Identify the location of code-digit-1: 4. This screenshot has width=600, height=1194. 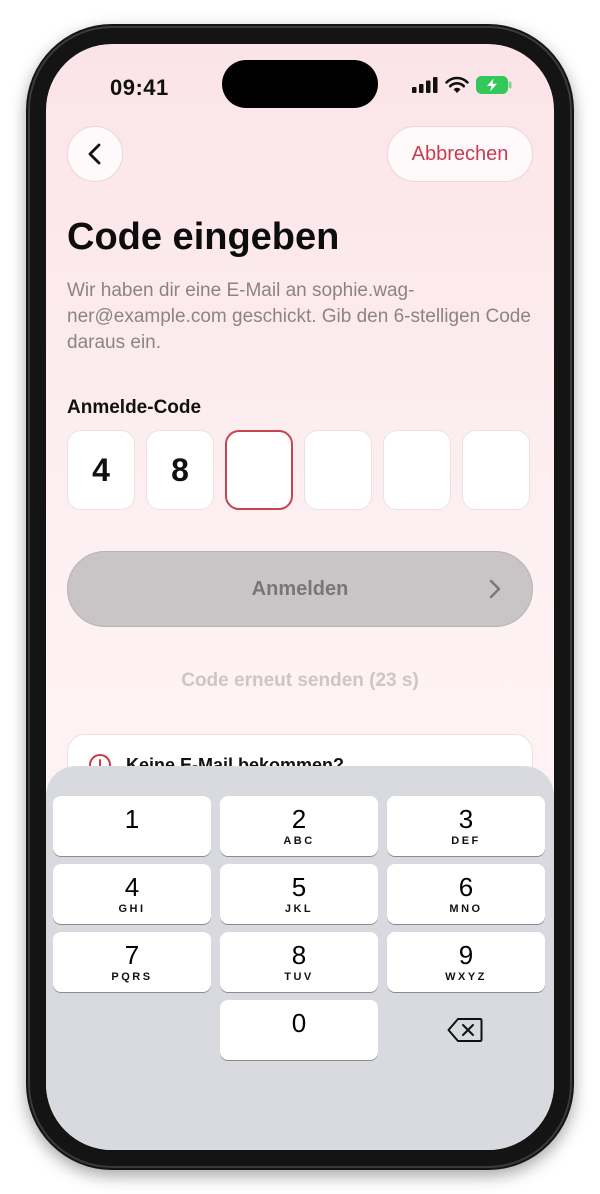
(101, 470).